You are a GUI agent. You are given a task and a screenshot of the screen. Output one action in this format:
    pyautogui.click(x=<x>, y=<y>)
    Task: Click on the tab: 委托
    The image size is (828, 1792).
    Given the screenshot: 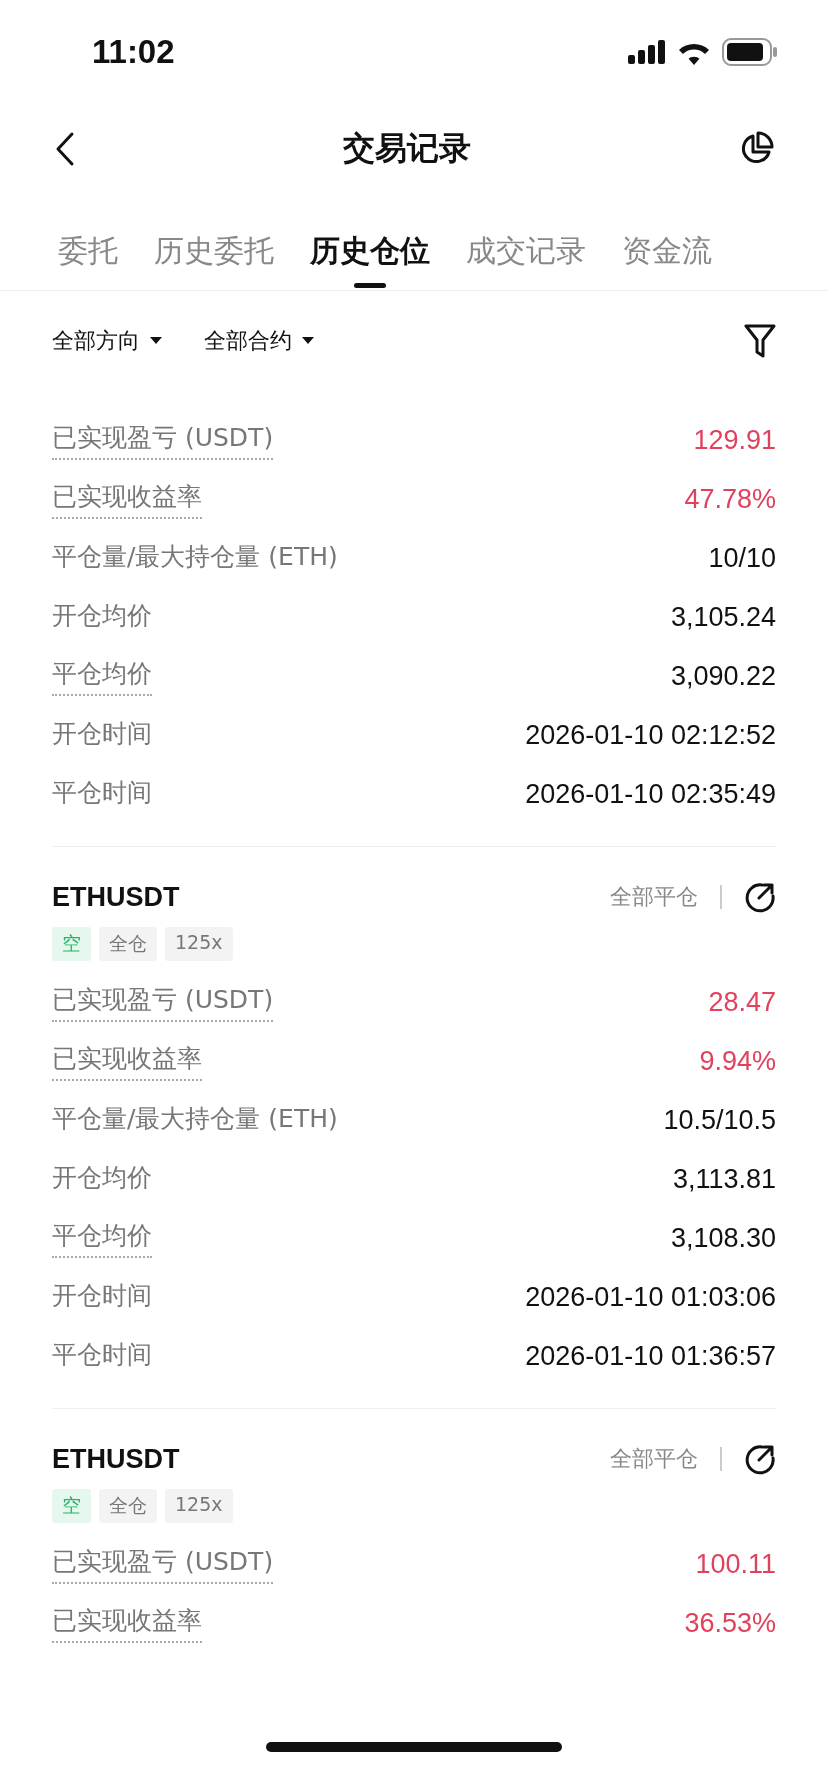 What is the action you would take?
    pyautogui.click(x=88, y=242)
    